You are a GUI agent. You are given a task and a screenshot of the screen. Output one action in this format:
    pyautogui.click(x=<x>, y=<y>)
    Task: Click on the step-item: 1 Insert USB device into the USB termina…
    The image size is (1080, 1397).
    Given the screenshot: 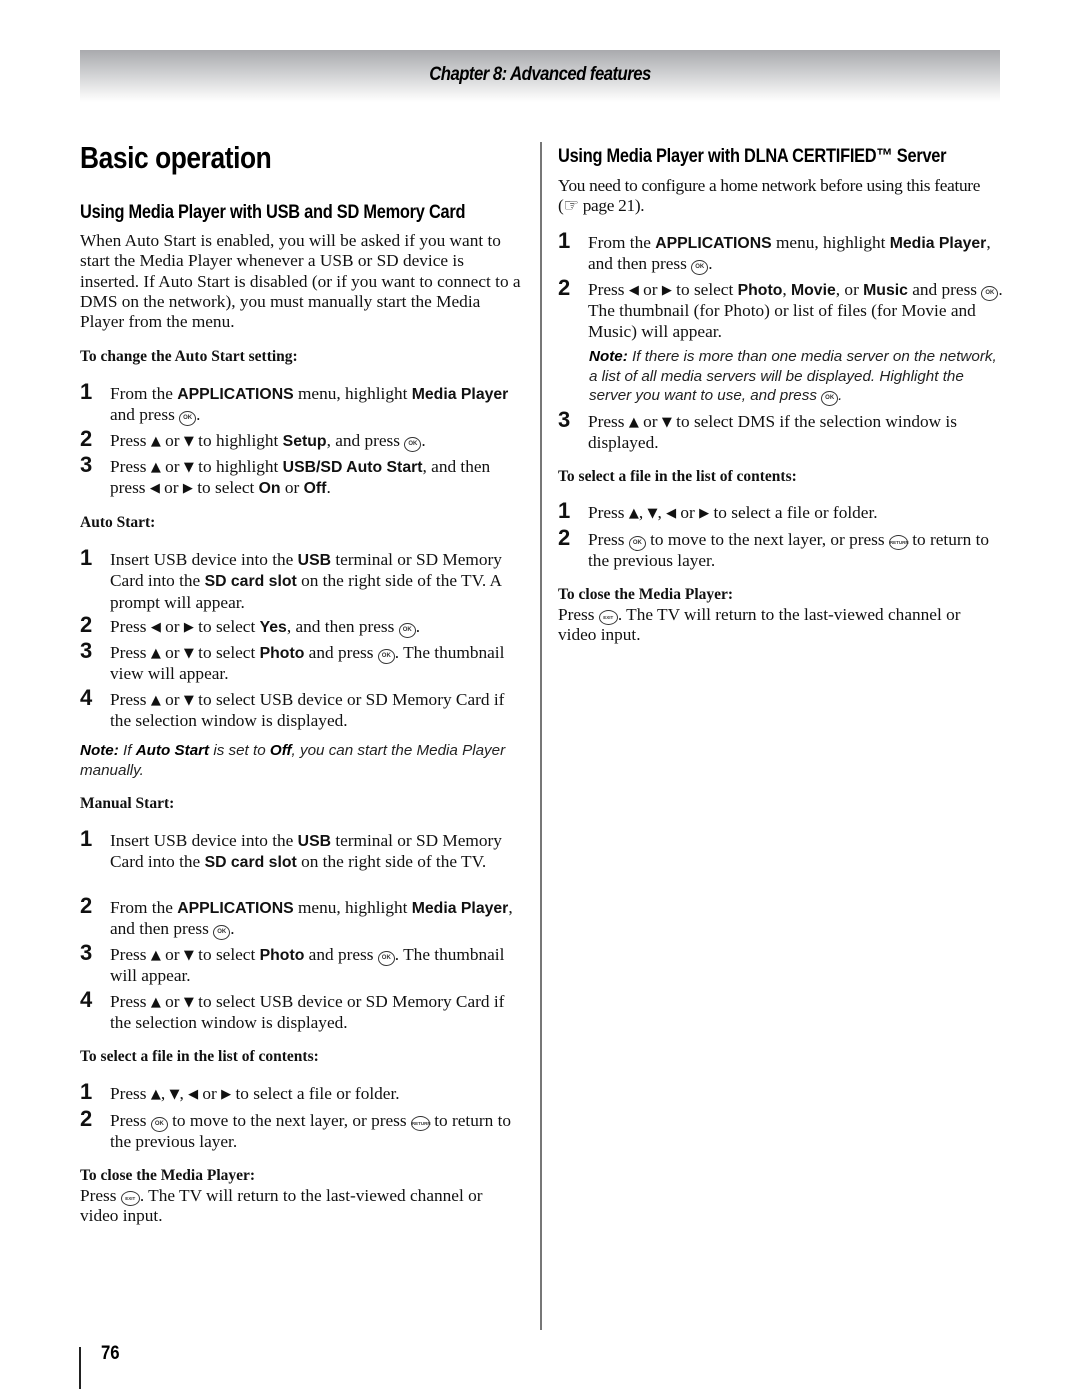 What is the action you would take?
    pyautogui.click(x=302, y=850)
    